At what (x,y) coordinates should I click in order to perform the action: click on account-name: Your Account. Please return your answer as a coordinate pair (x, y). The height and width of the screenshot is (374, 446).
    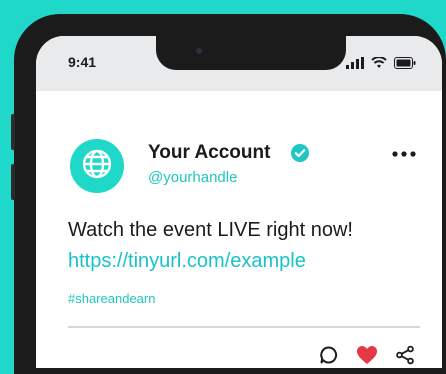
    Looking at the image, I should click on (209, 153).